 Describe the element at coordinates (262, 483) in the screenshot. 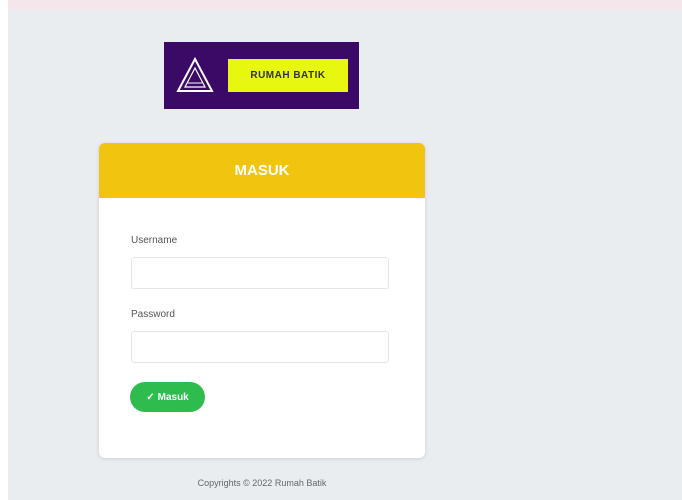

I see `copyright-footer: Copyrights © 2022 Rumah Batik` at that location.